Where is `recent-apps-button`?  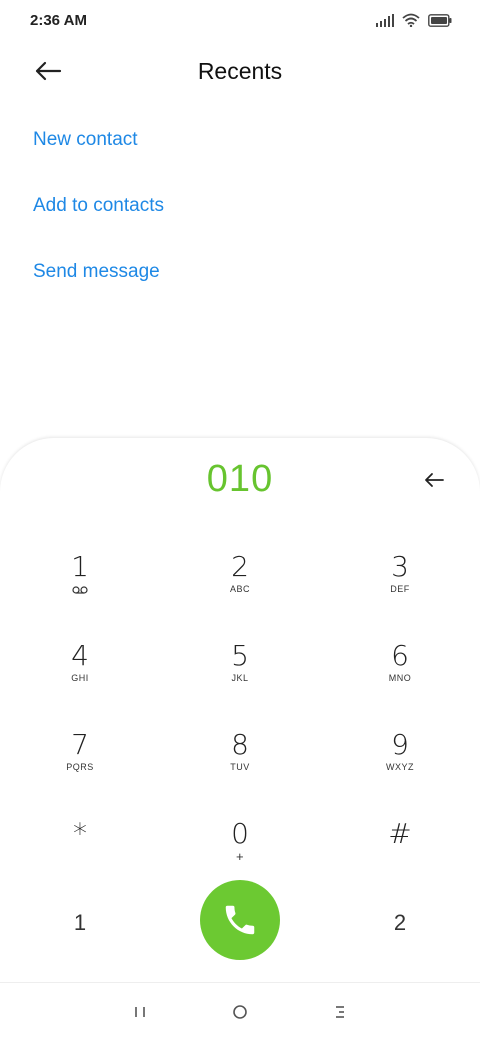 recent-apps-button is located at coordinates (140, 1012).